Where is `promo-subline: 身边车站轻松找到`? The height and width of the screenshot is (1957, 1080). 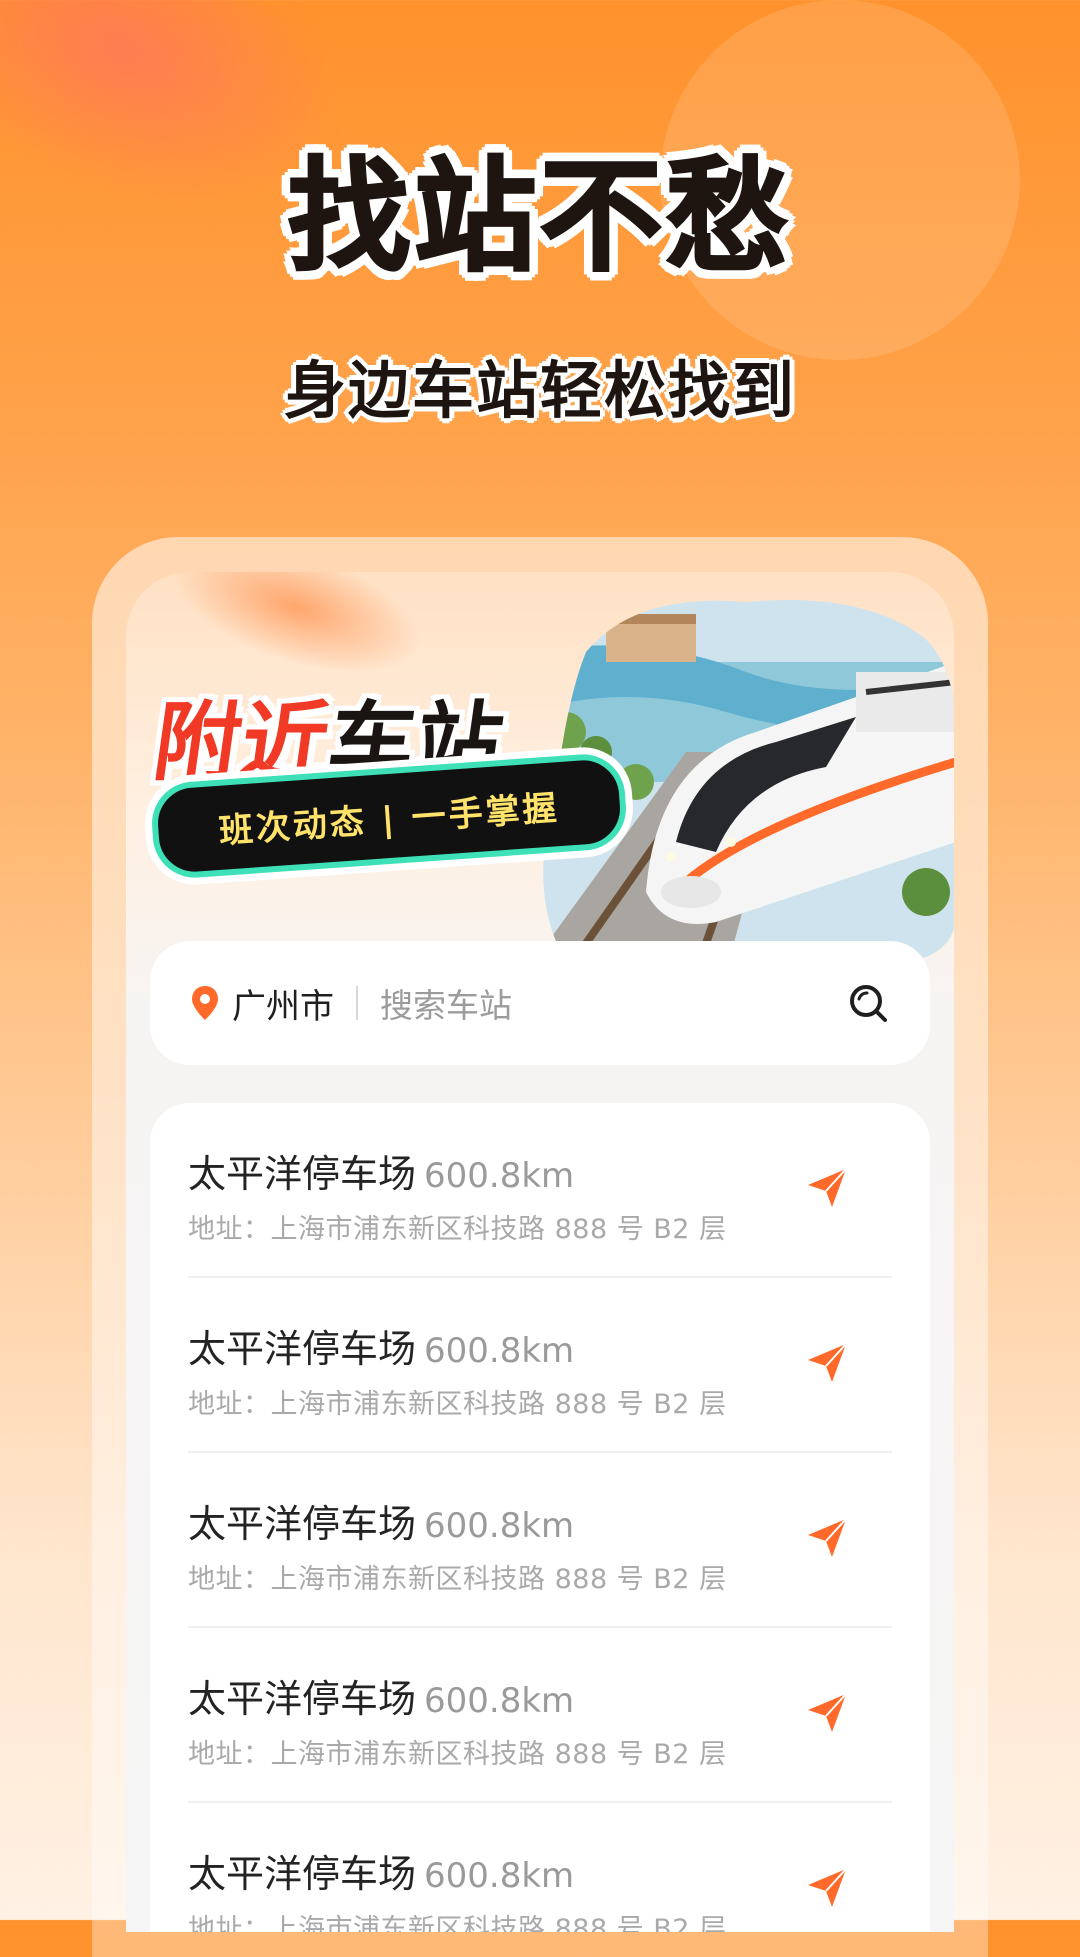 promo-subline: 身边车站轻松找到 is located at coordinates (539, 390).